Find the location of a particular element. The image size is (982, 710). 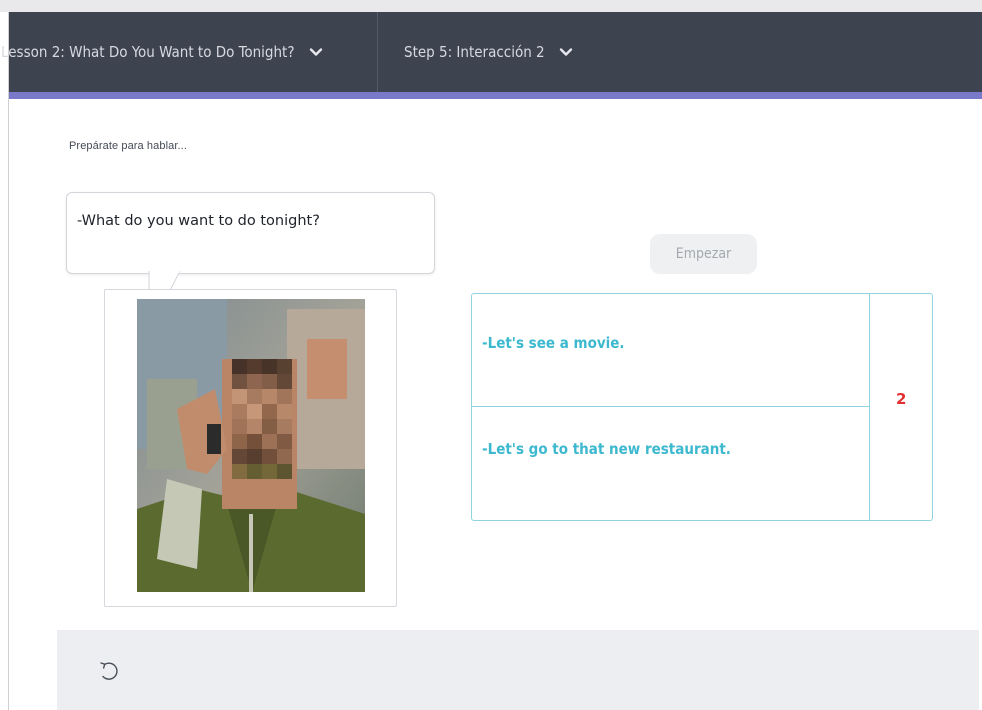

answer-count-column: 2 is located at coordinates (901, 407).